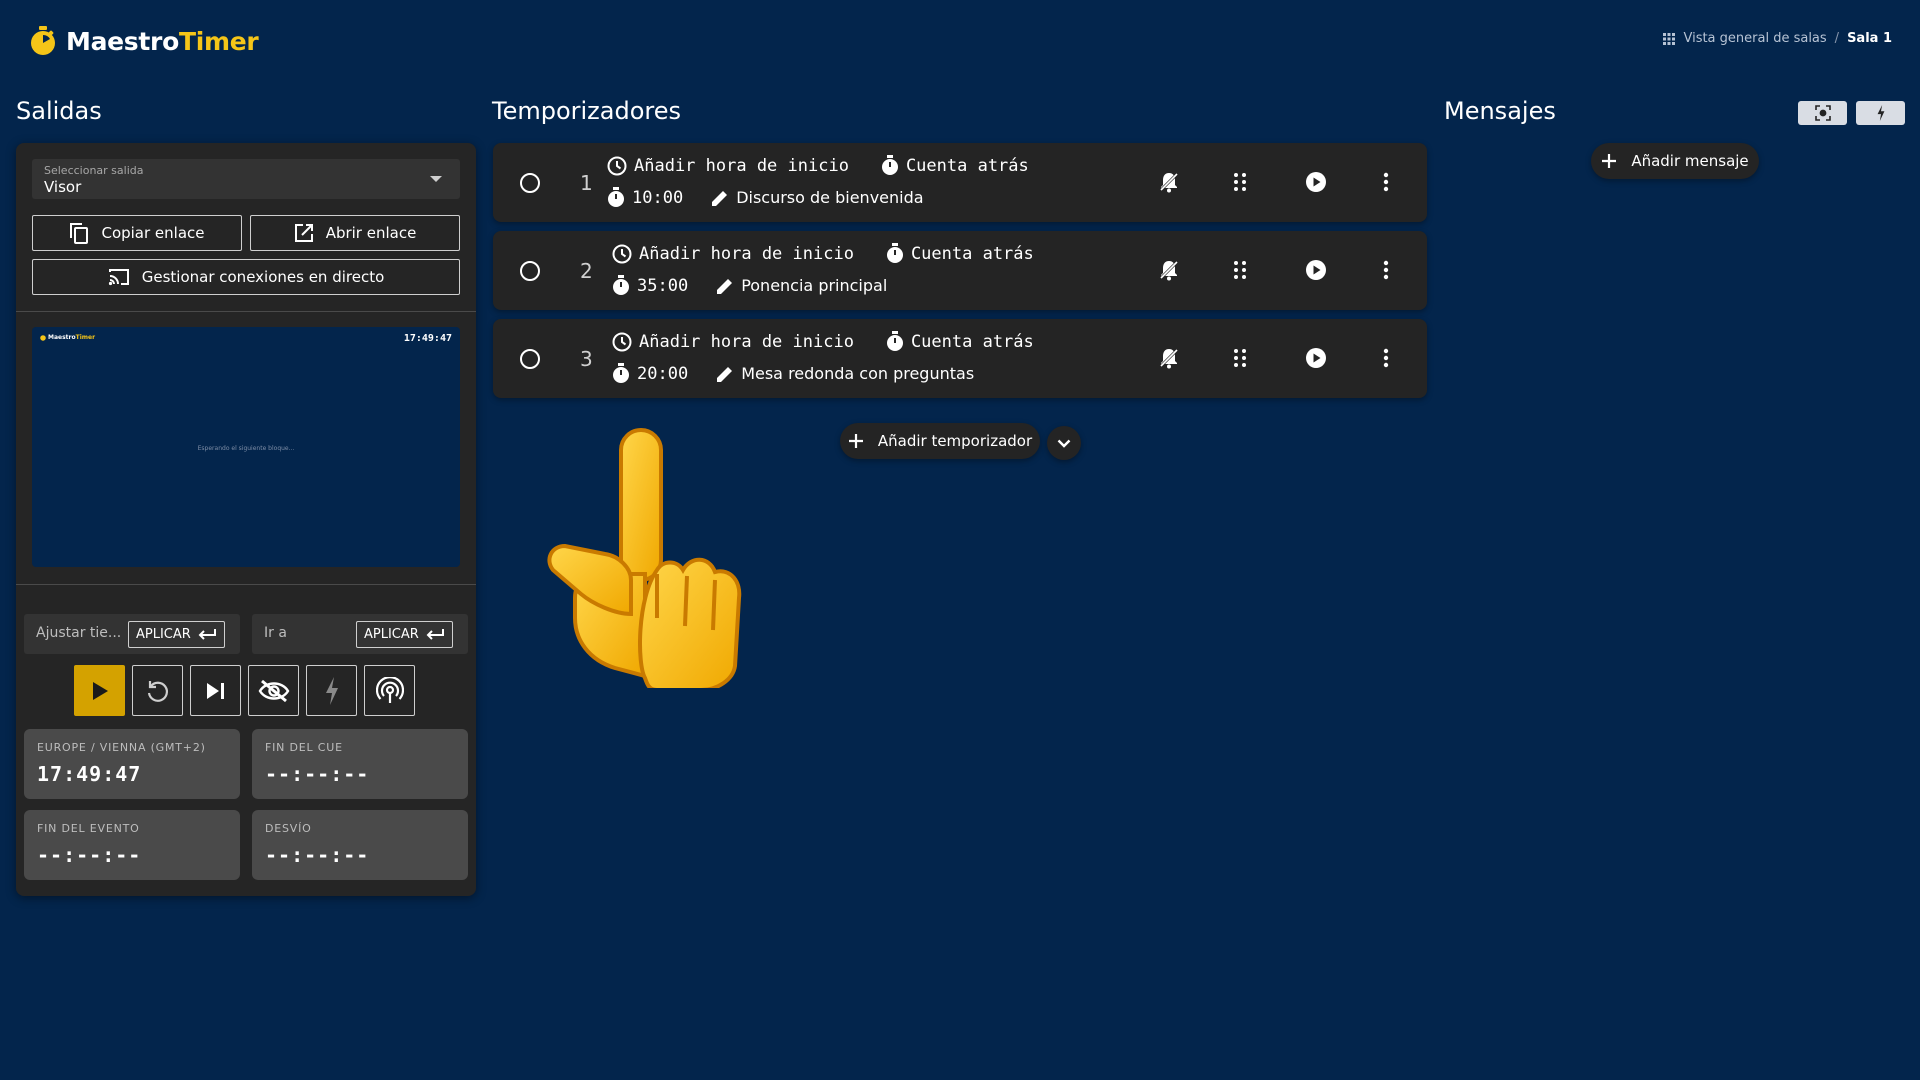  I want to click on output-select: Seleccionar salida Visor, so click(246, 179).